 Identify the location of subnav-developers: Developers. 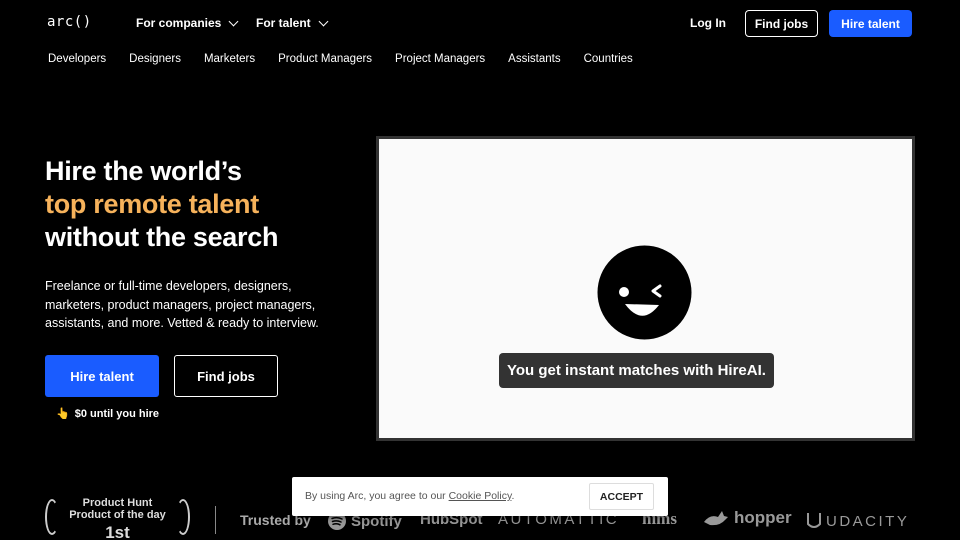
(77, 59).